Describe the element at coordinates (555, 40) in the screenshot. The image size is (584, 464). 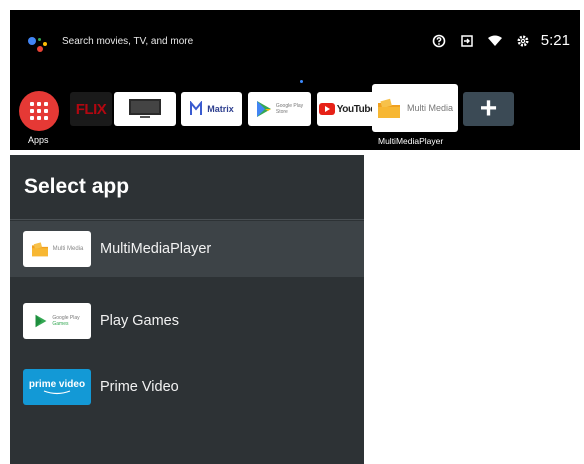
I see `clock: 5:21` at that location.